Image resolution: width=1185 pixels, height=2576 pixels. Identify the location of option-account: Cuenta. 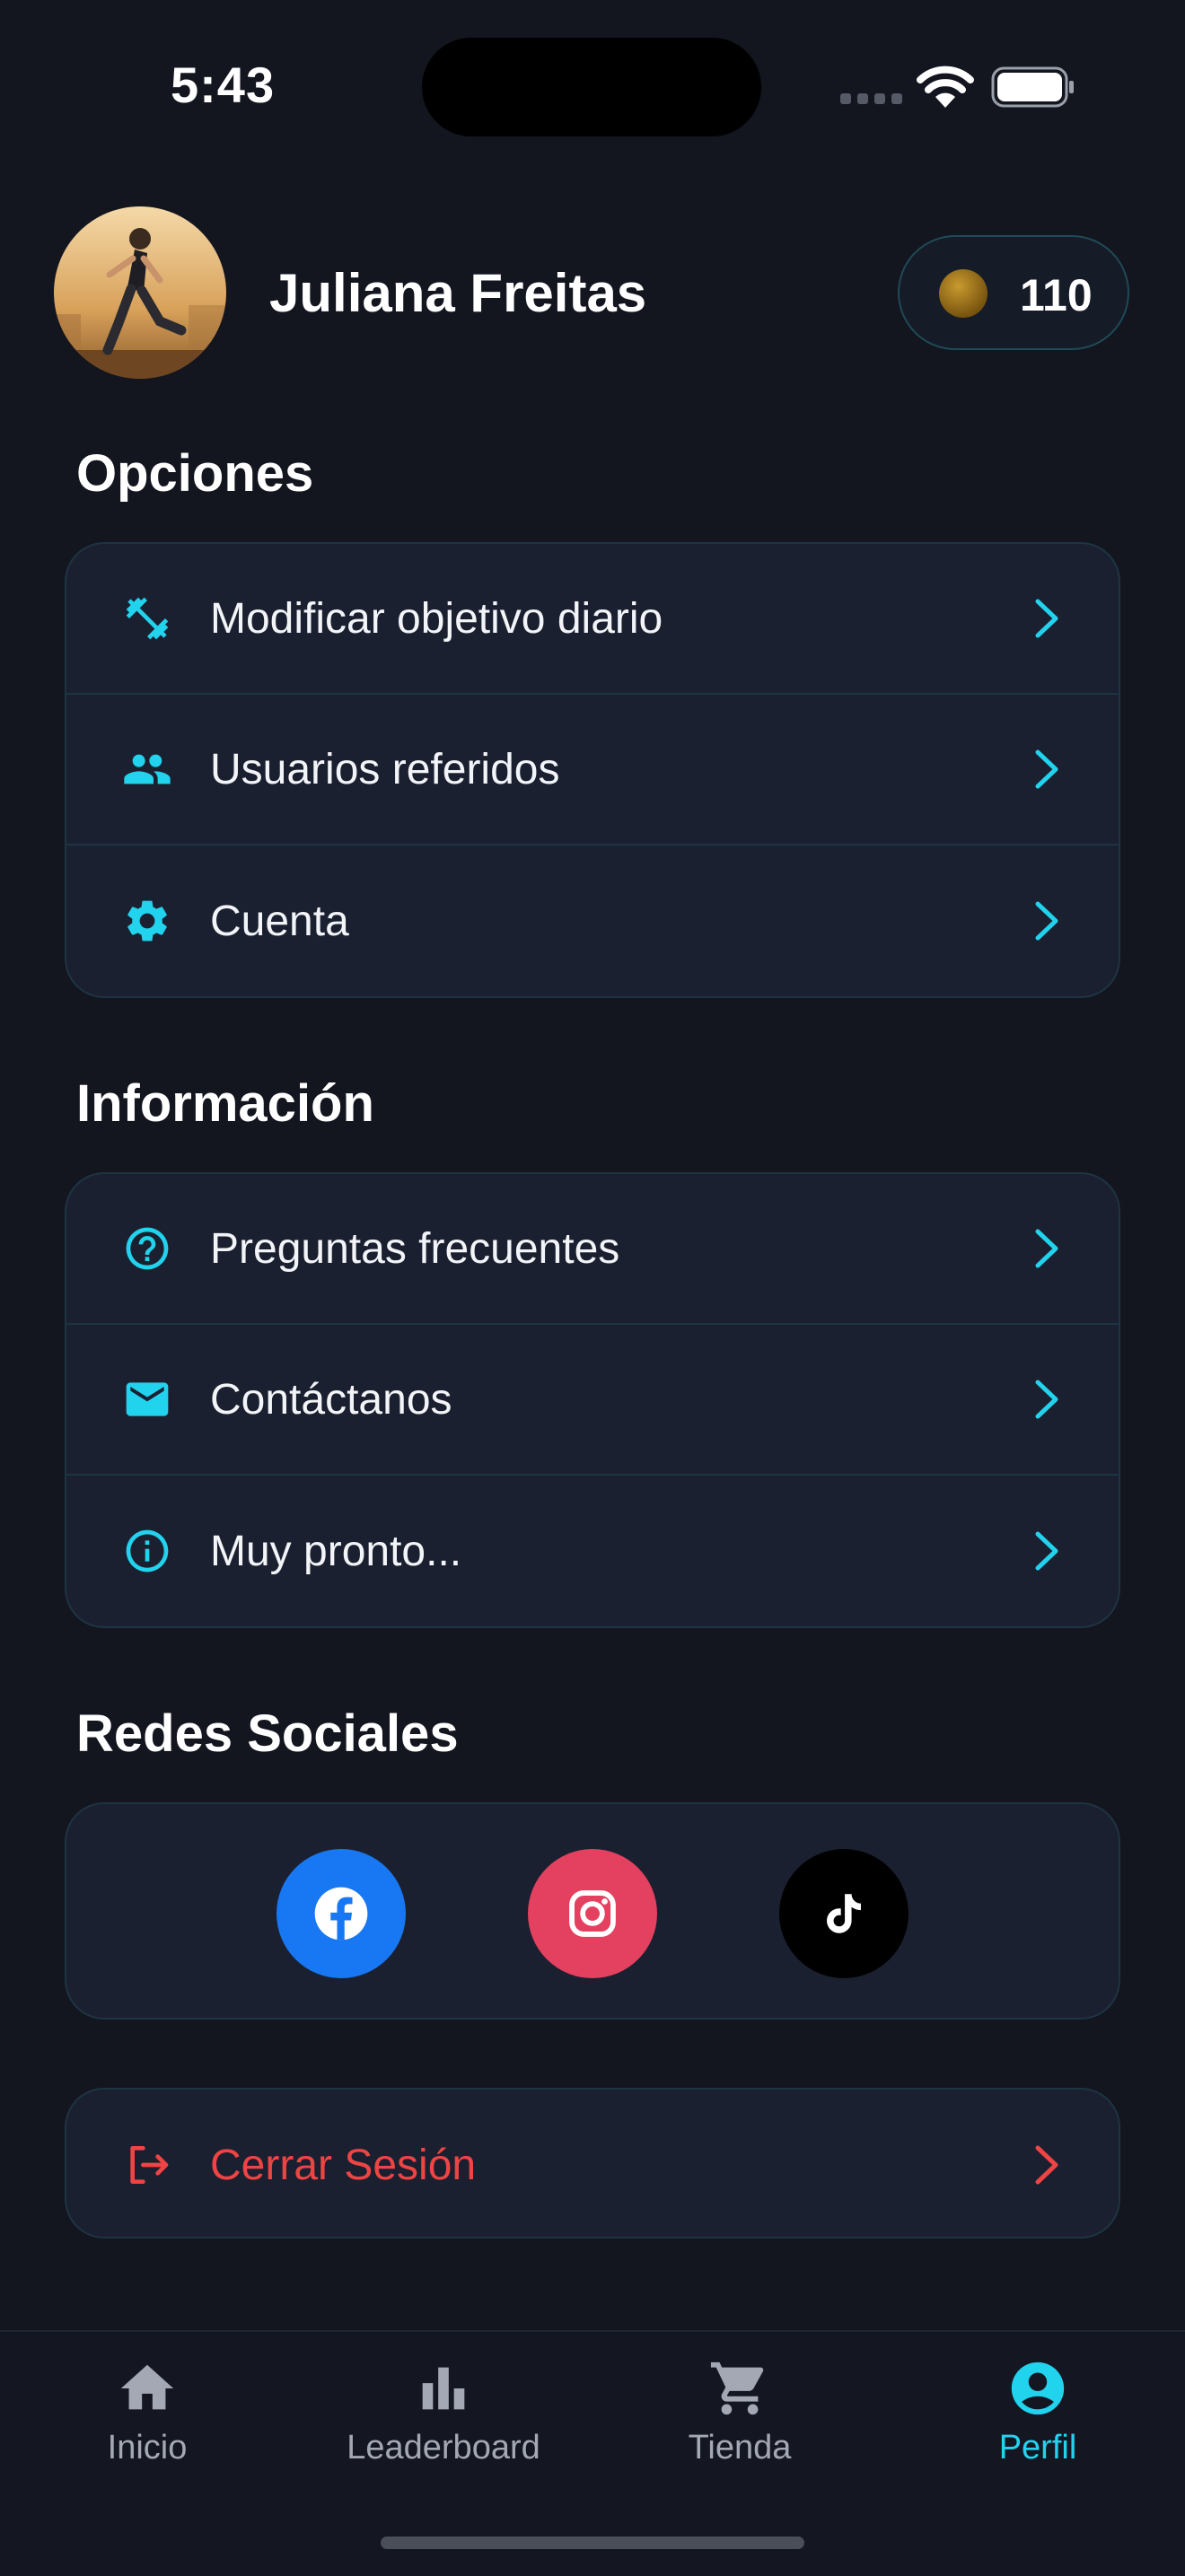
(592, 921).